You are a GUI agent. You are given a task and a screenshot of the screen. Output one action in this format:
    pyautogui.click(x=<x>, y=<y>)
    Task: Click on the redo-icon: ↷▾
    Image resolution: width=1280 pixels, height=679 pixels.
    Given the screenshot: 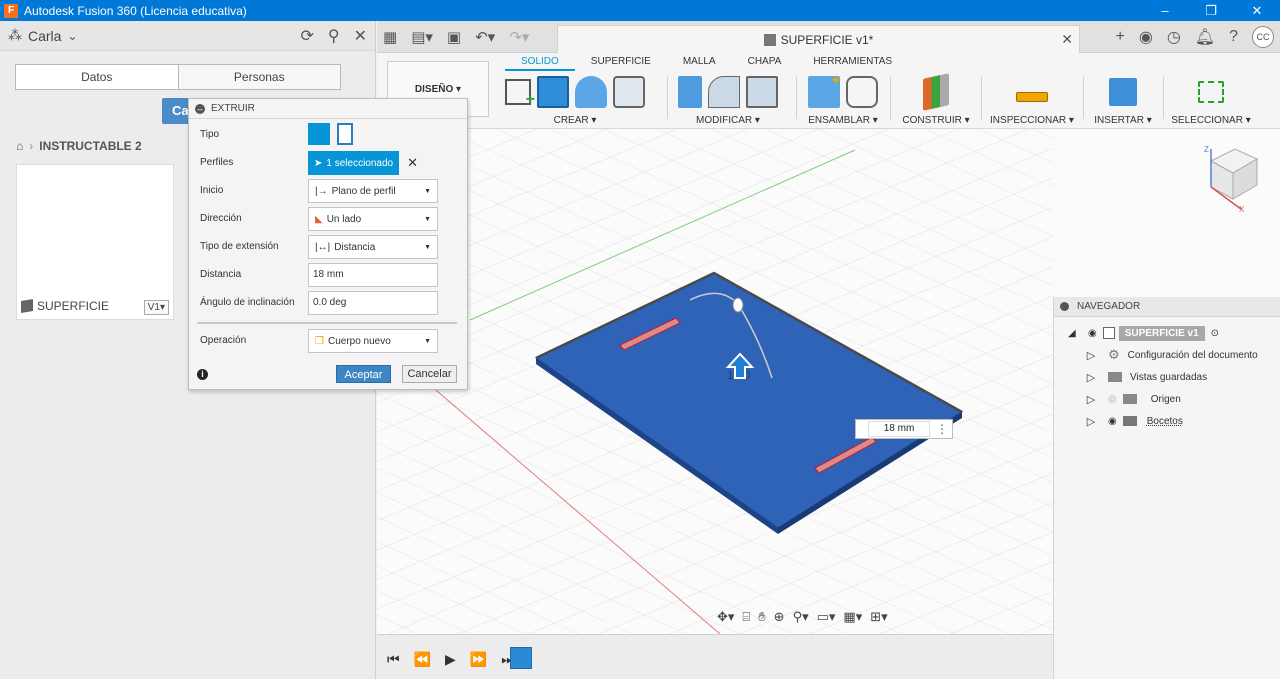 What is the action you would take?
    pyautogui.click(x=519, y=37)
    